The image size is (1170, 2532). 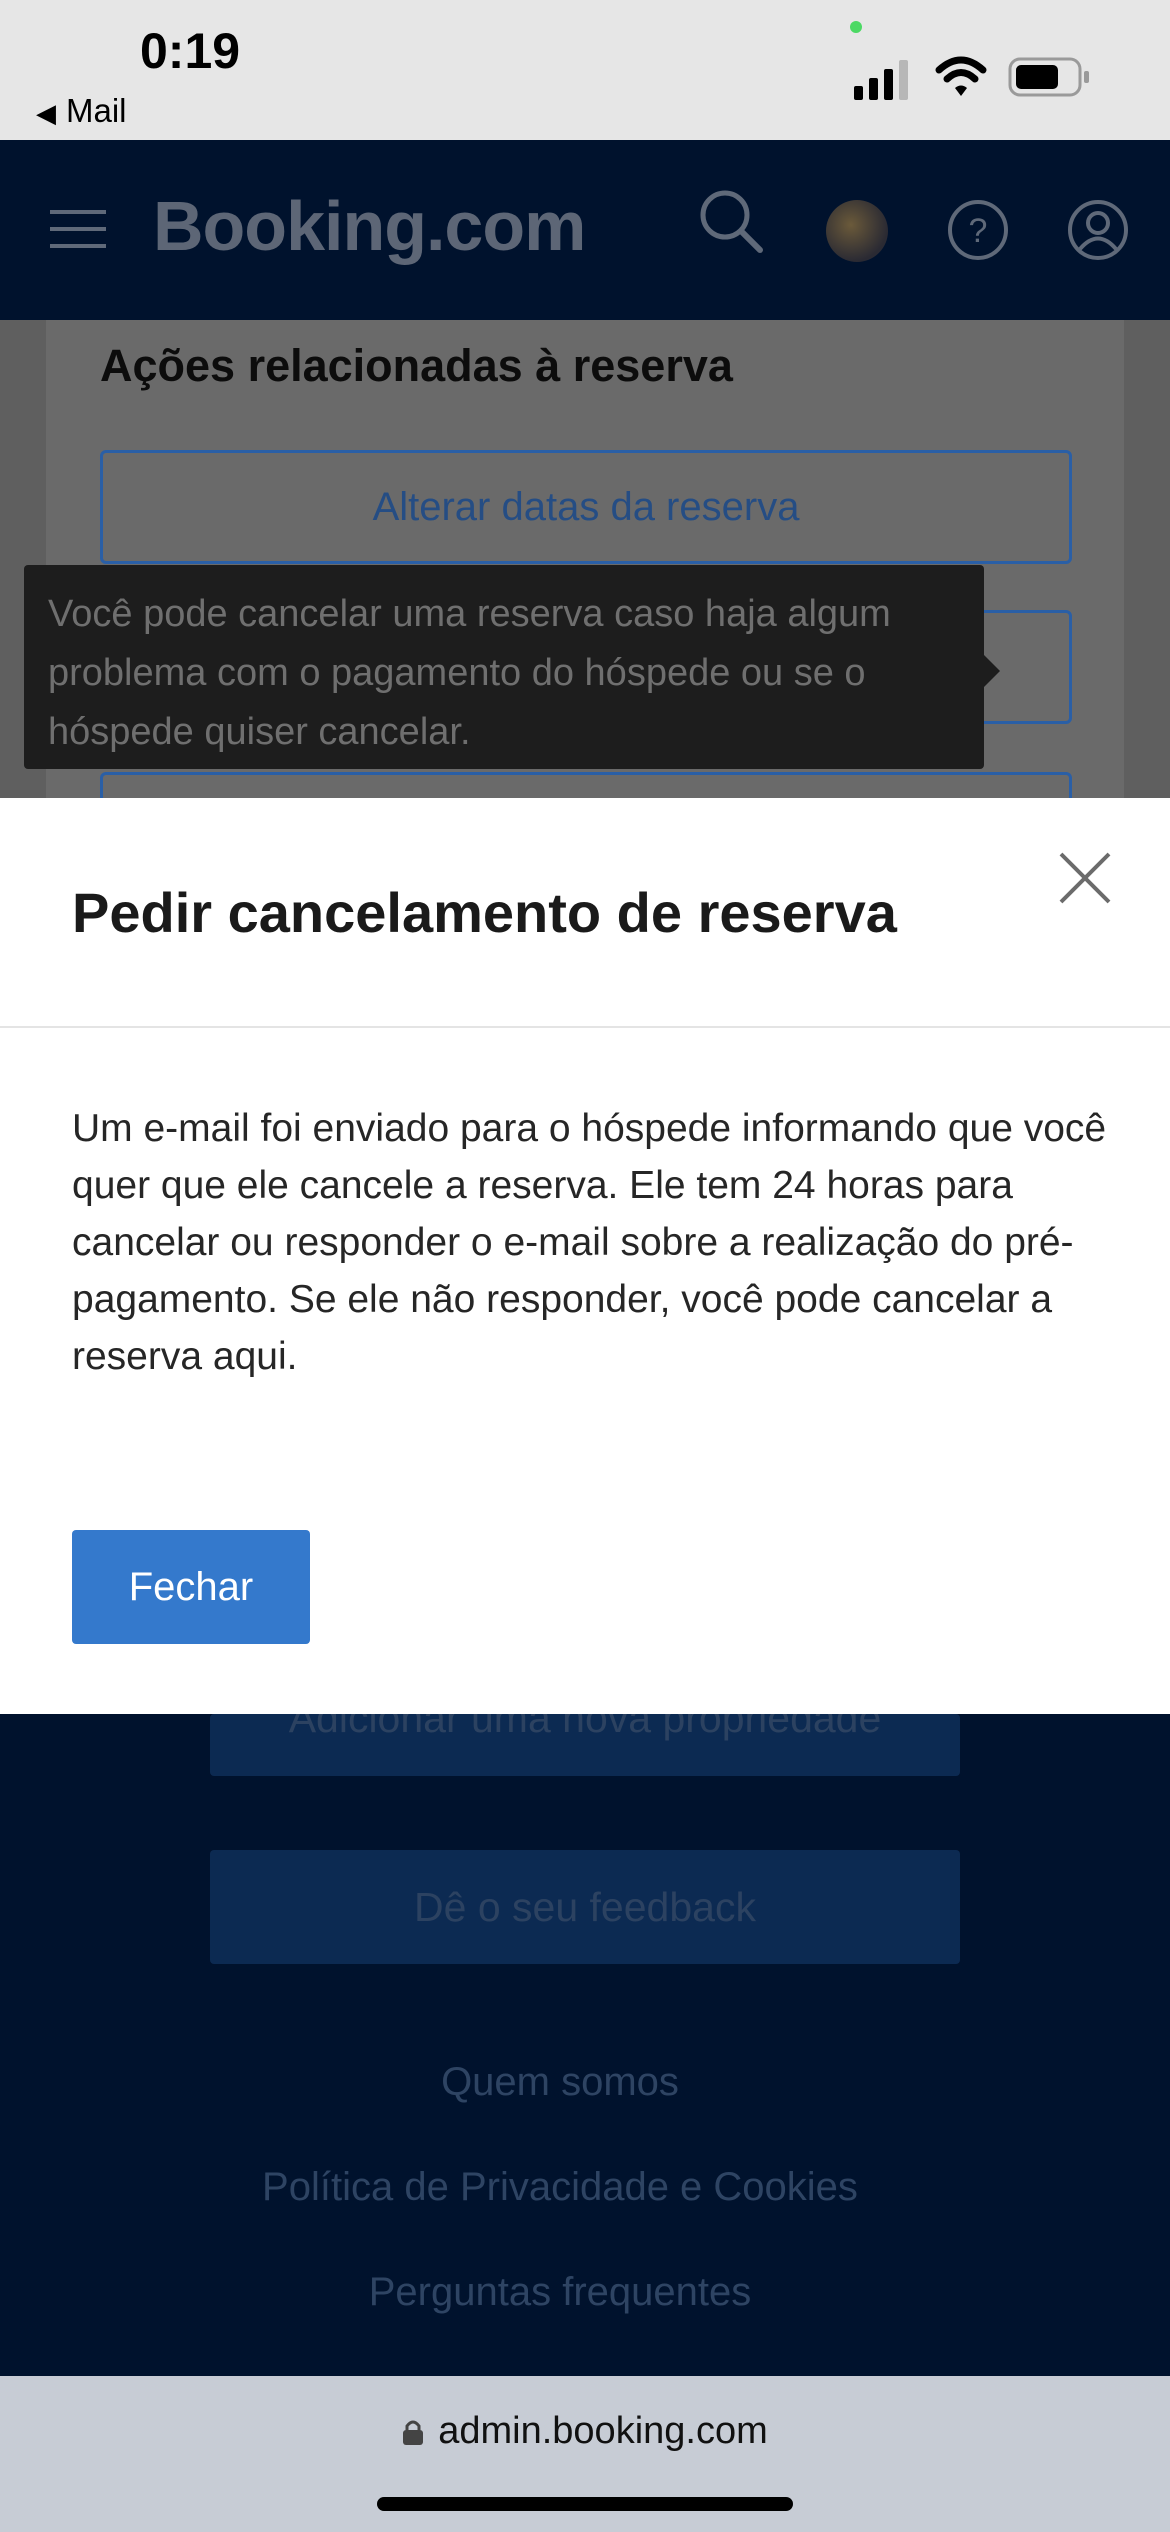 I want to click on back-to-mail-link: ◀ Mail, so click(x=81, y=111).